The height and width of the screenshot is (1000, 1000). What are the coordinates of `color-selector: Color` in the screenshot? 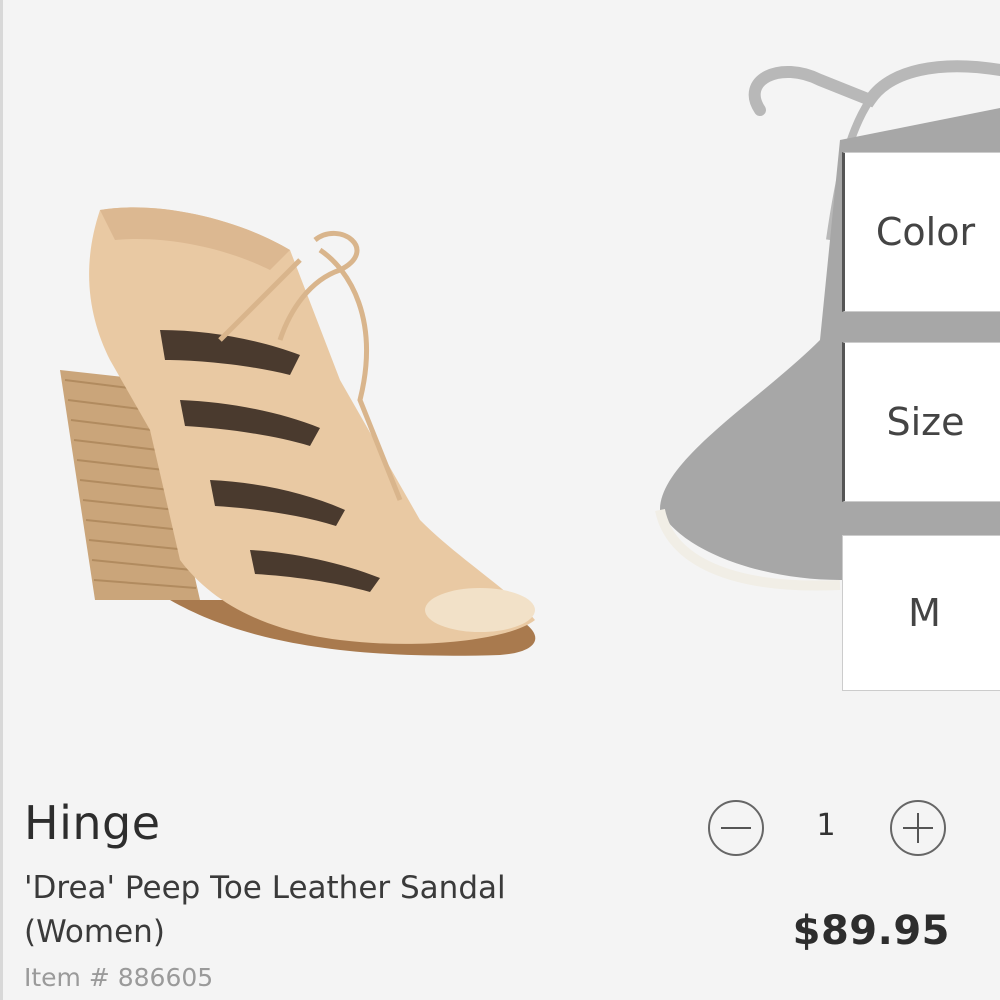 It's located at (921, 232).